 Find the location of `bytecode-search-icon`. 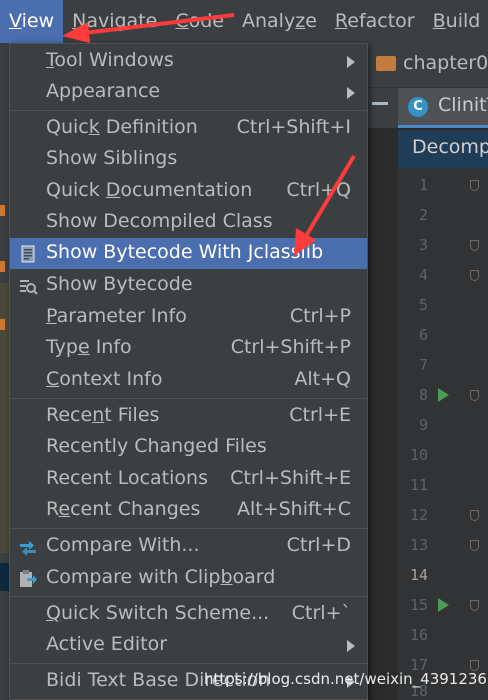

bytecode-search-icon is located at coordinates (29, 287).